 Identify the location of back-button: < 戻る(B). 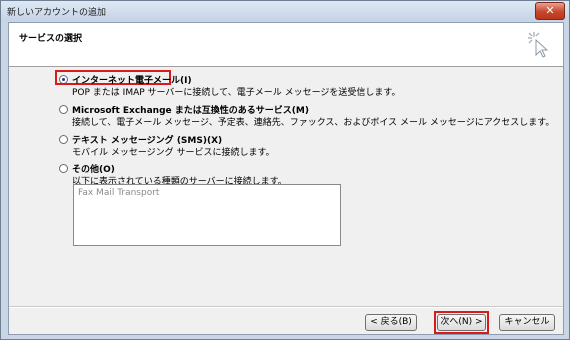
(391, 322).